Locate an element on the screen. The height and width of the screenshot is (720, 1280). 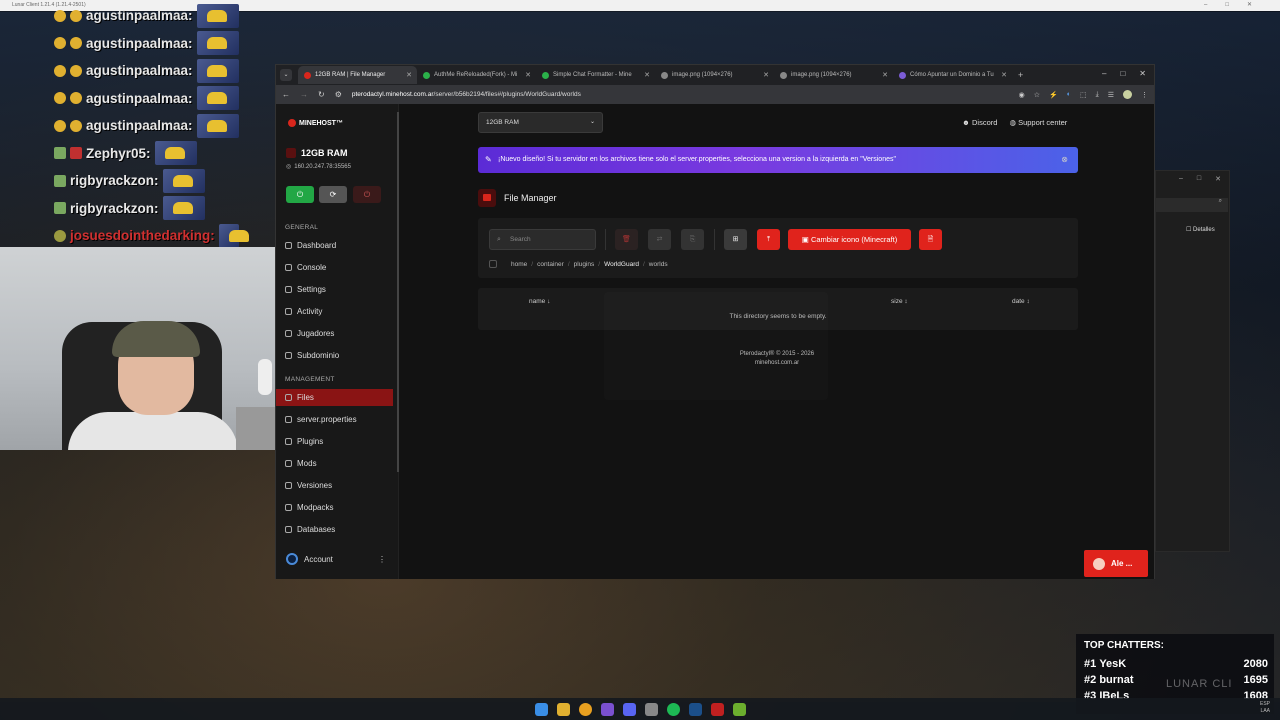
sparkle-icon: ✎ is located at coordinates (488, 159).